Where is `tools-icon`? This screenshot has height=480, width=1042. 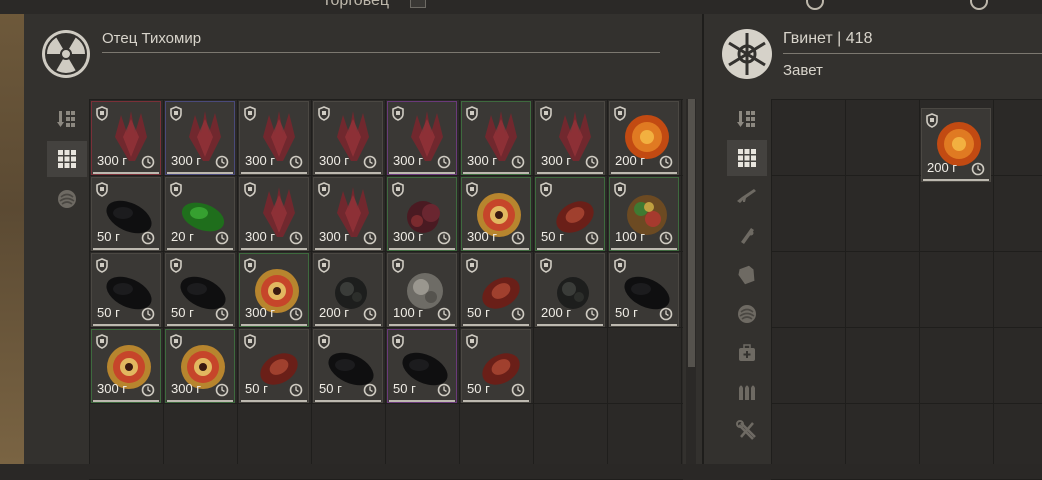
tools-icon is located at coordinates (746, 430).